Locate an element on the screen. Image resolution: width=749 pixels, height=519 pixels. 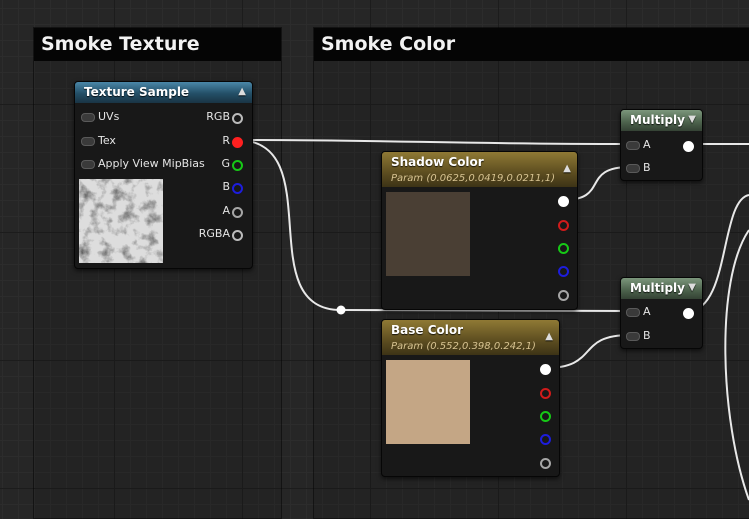
rgba-label: RGBA is located at coordinates (214, 233).